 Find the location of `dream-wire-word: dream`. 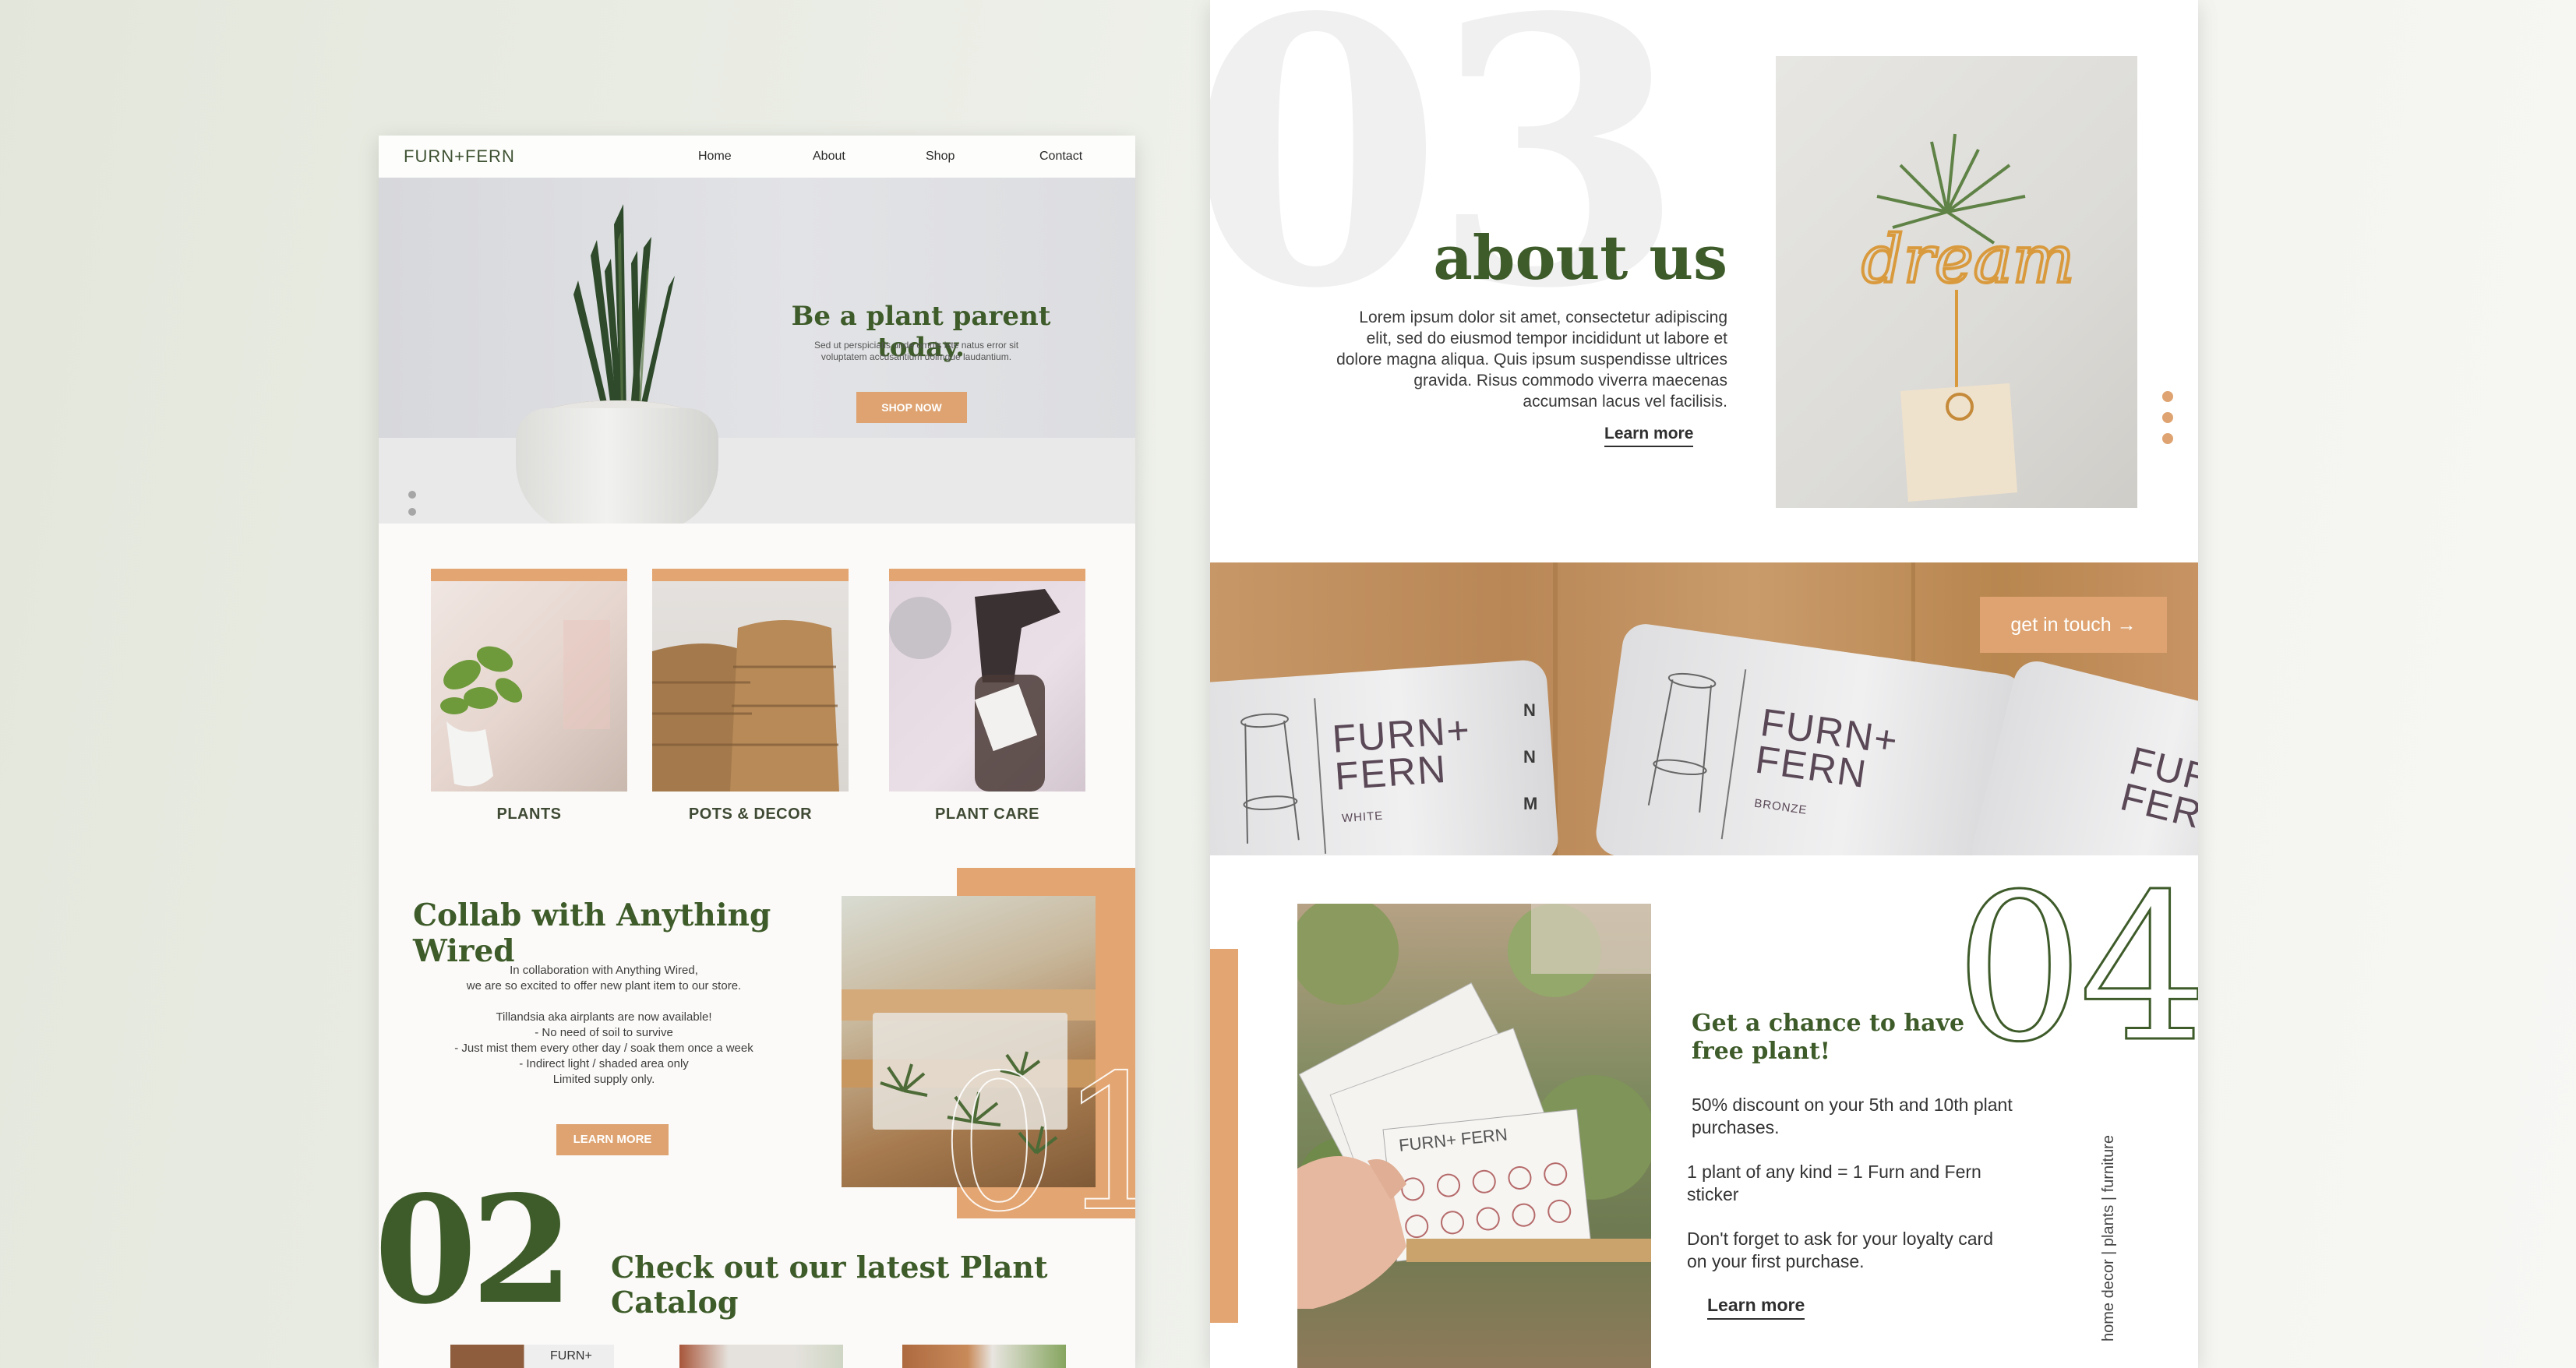

dream-wire-word: dream is located at coordinates (1967, 259).